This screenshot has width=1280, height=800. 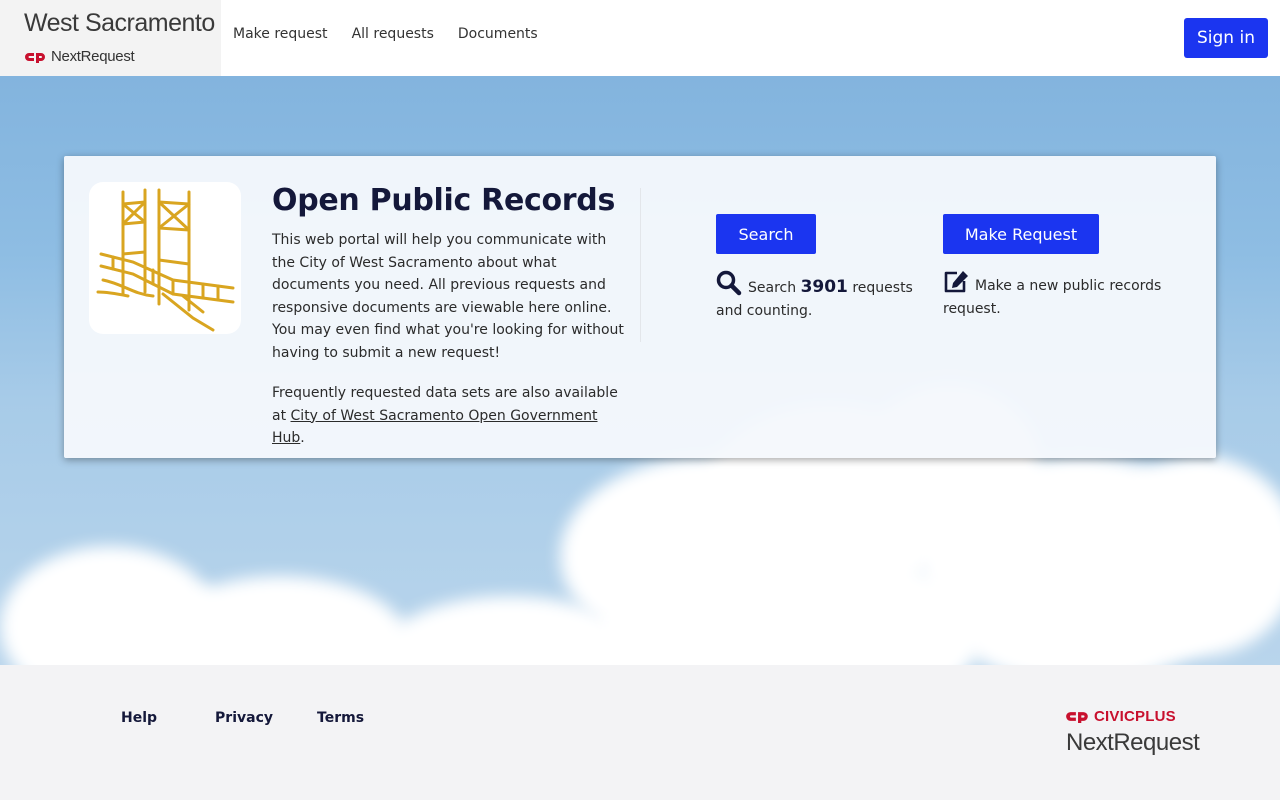 What do you see at coordinates (280, 34) in the screenshot?
I see `nav-make-request: Make request` at bounding box center [280, 34].